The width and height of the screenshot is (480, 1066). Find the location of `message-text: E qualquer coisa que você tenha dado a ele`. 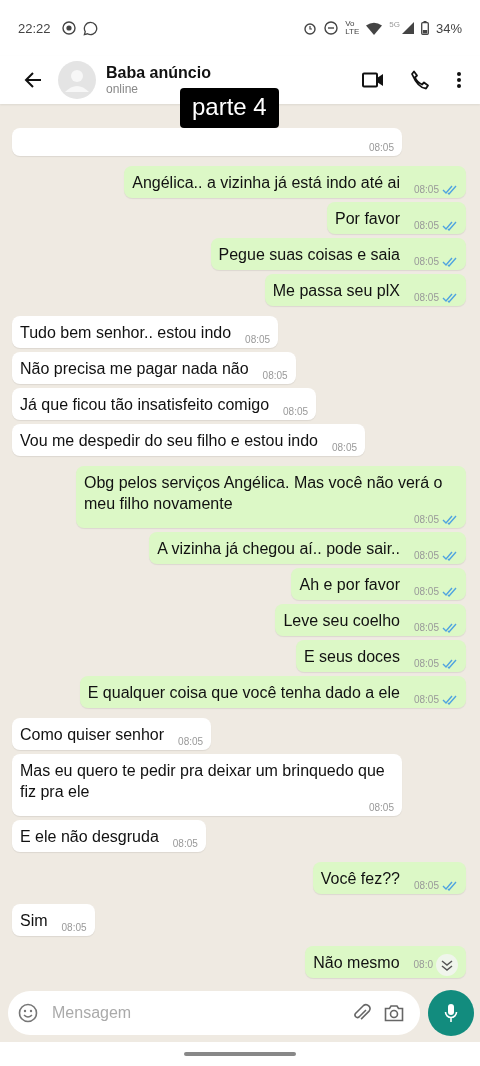

message-text: E qualquer coisa que você tenha dado a ele is located at coordinates (243, 693).